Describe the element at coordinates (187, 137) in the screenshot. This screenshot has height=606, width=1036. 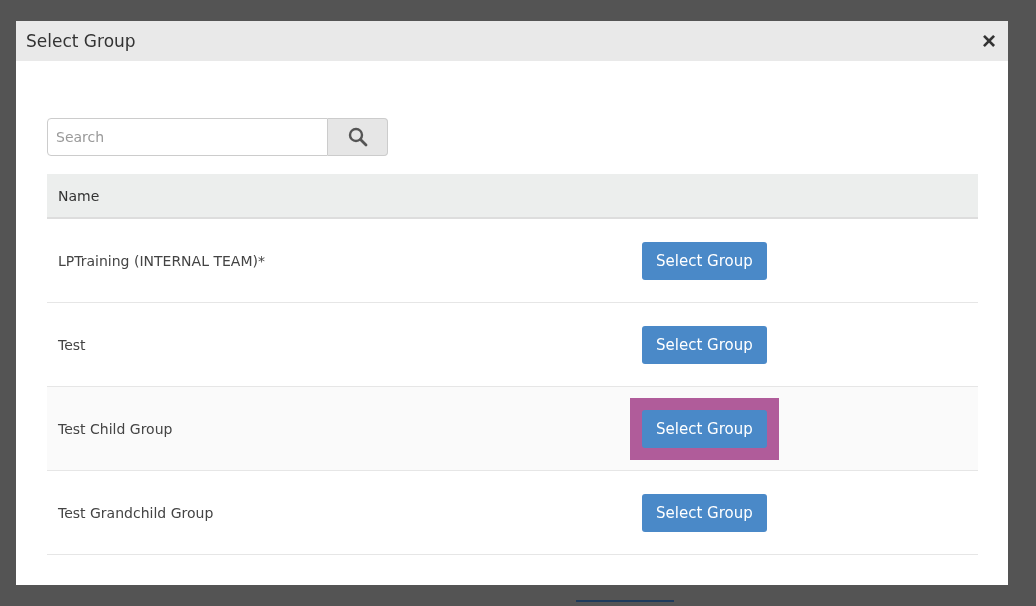
I see `search-field: Search` at that location.